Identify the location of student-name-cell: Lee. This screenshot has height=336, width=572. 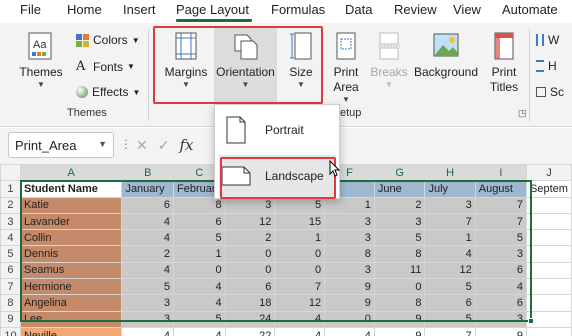
(71, 319).